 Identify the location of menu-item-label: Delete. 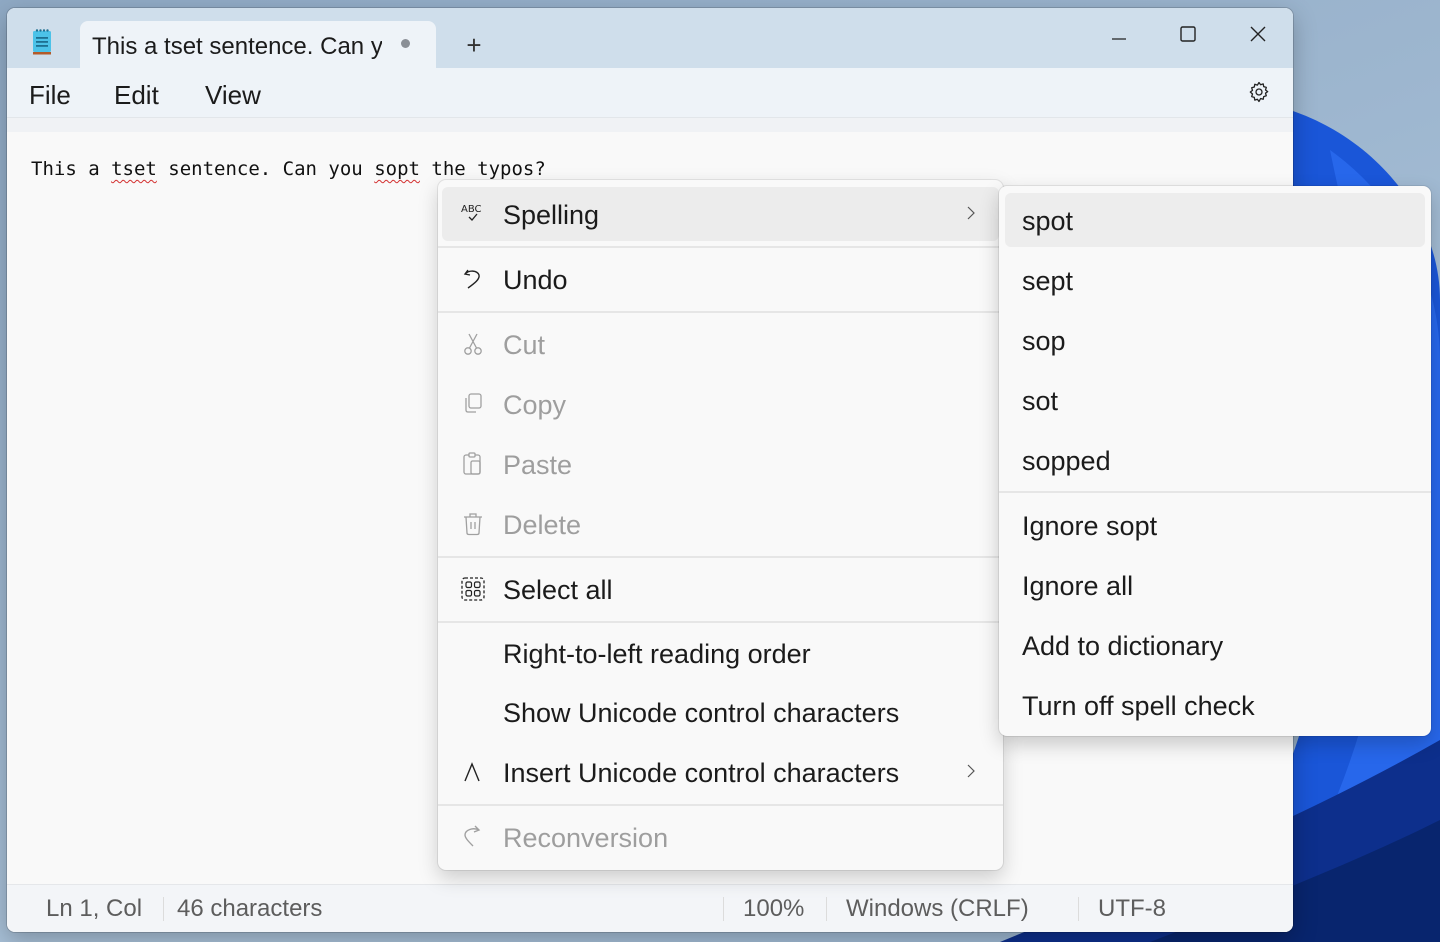
(542, 525).